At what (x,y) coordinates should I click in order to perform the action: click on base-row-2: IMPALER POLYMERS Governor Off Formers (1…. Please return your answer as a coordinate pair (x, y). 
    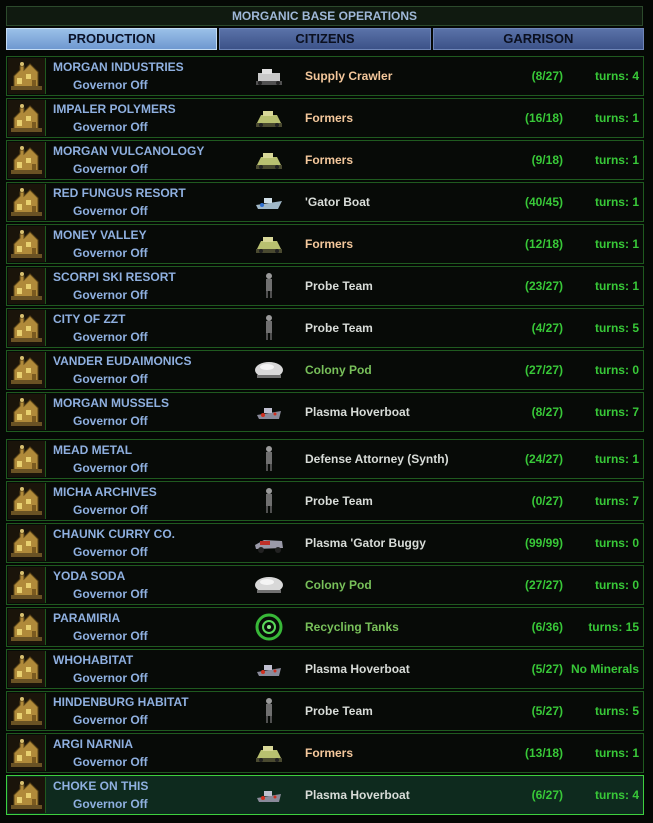
    Looking at the image, I should click on (325, 118).